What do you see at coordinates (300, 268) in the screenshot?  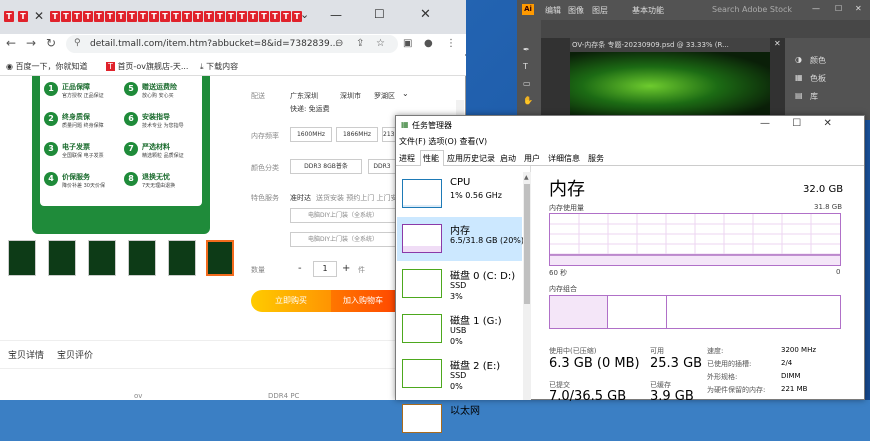 I see `qty-minus-button: -` at bounding box center [300, 268].